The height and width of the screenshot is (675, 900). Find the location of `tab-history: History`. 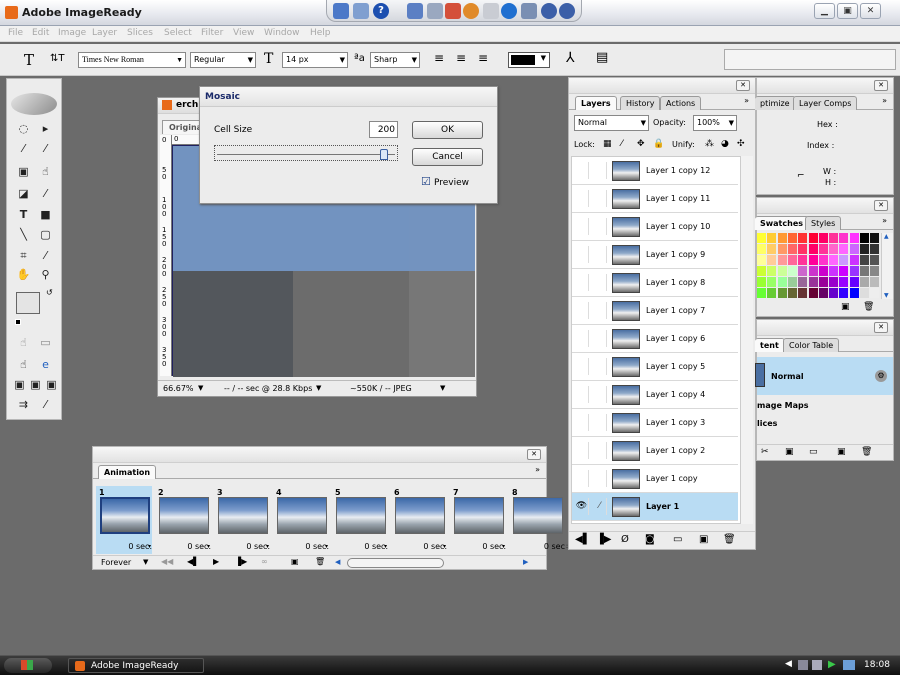

tab-history: History is located at coordinates (640, 103).